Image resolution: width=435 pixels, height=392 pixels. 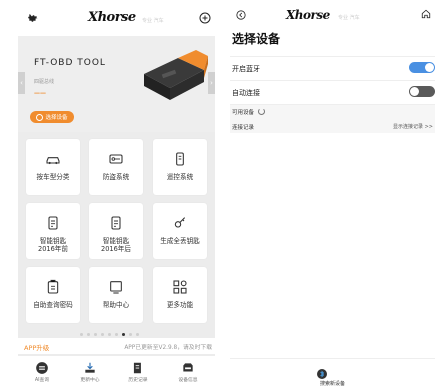 What do you see at coordinates (90, 368) in the screenshot?
I see `update-center-icon` at bounding box center [90, 368].